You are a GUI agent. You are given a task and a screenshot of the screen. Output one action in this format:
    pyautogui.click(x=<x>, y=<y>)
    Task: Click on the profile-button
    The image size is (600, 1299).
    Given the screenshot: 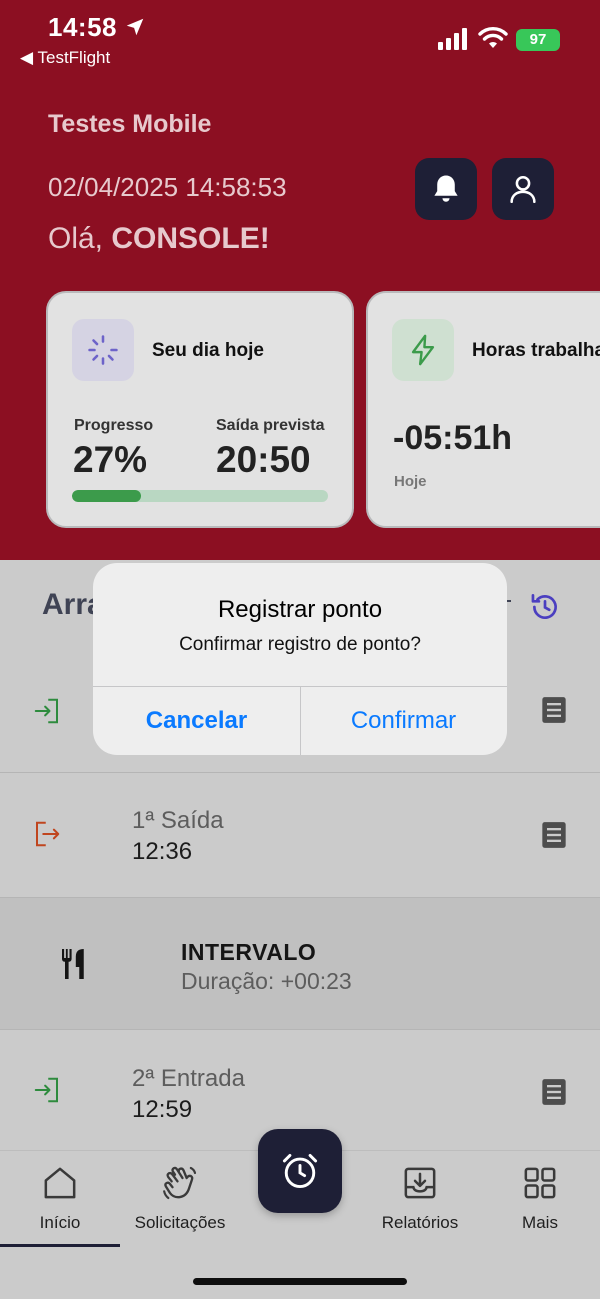 What is the action you would take?
    pyautogui.click(x=523, y=189)
    